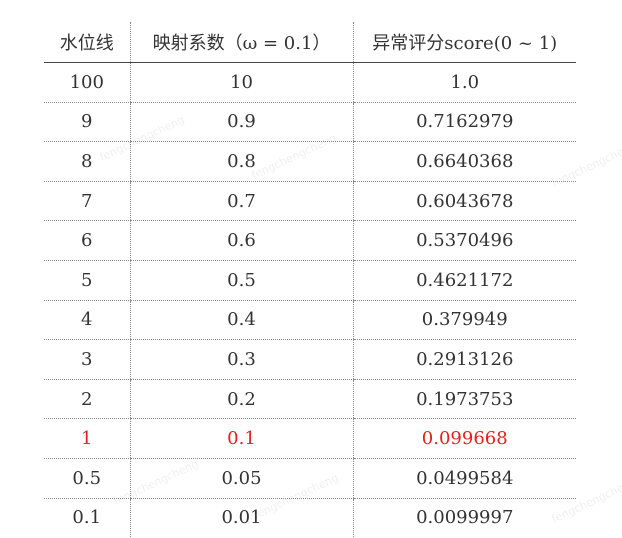 This screenshot has width=622, height=538. I want to click on table-row-highlighted: 1 0.1 0.099668, so click(310, 438).